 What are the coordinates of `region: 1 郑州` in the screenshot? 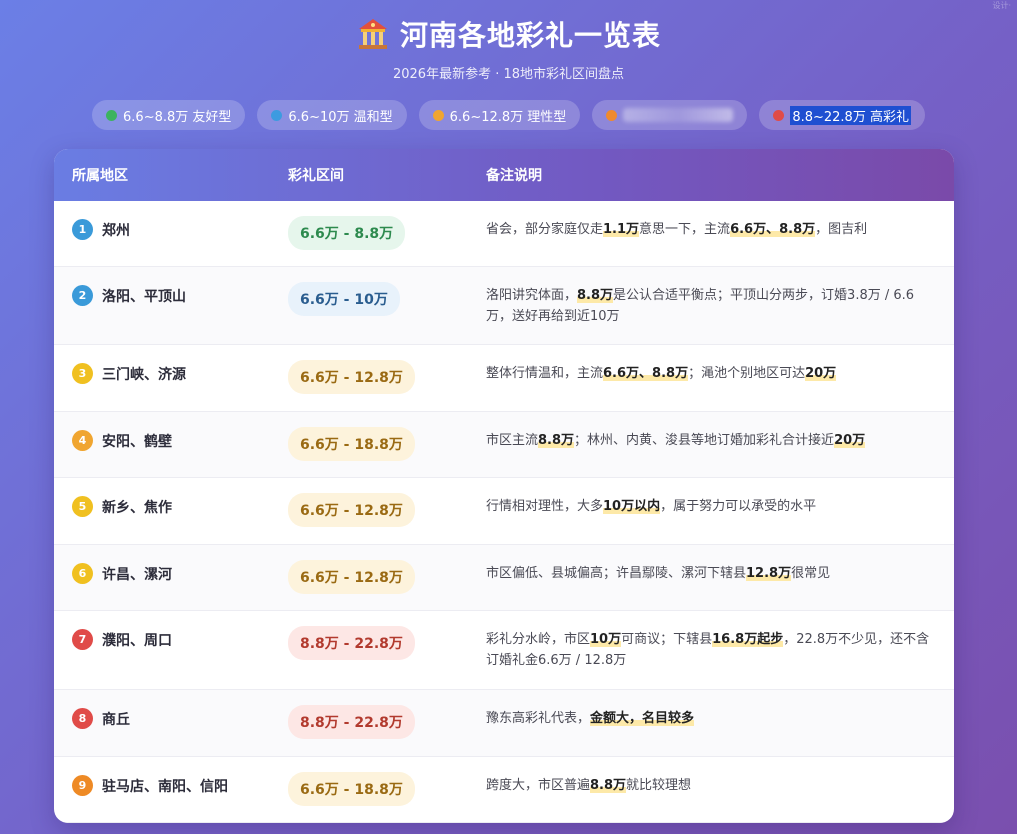 It's located at (171, 229).